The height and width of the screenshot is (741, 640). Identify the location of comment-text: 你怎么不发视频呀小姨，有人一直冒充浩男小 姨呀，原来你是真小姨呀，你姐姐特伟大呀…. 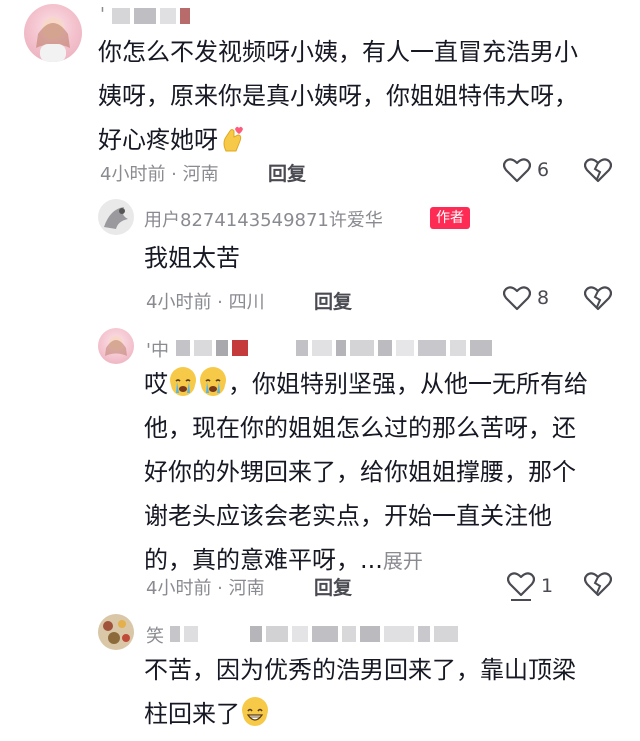
(358, 96).